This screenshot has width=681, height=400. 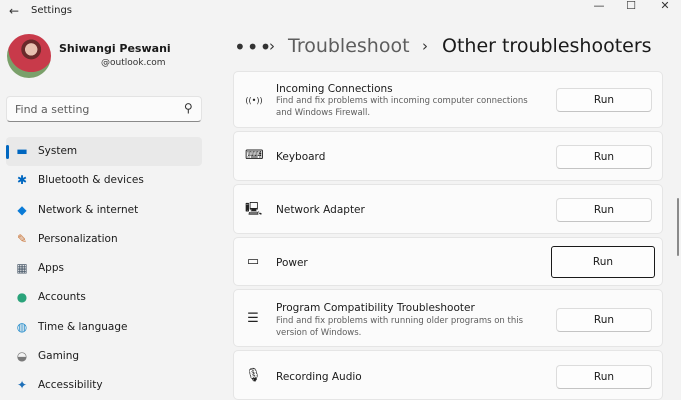 I want to click on selected-indicator, so click(x=7, y=152).